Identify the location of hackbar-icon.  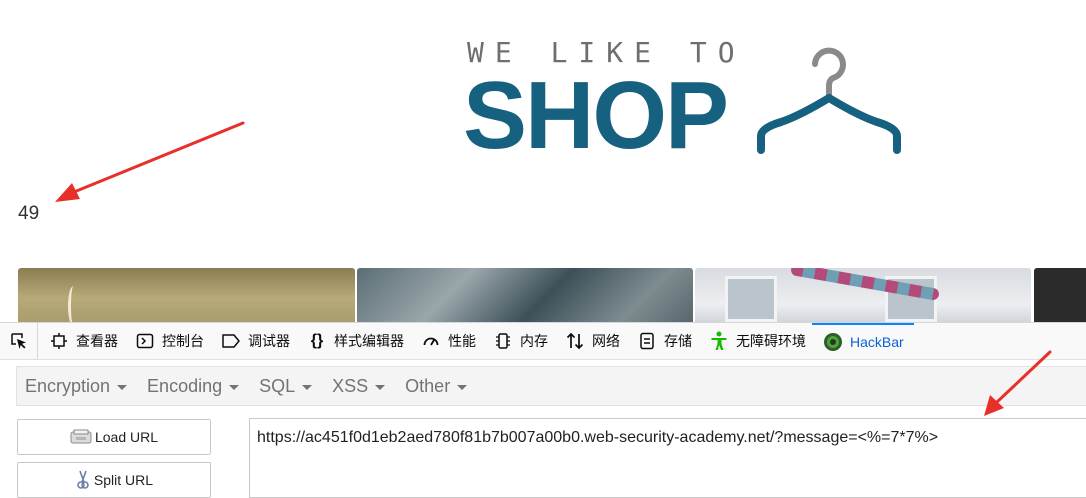
(833, 342).